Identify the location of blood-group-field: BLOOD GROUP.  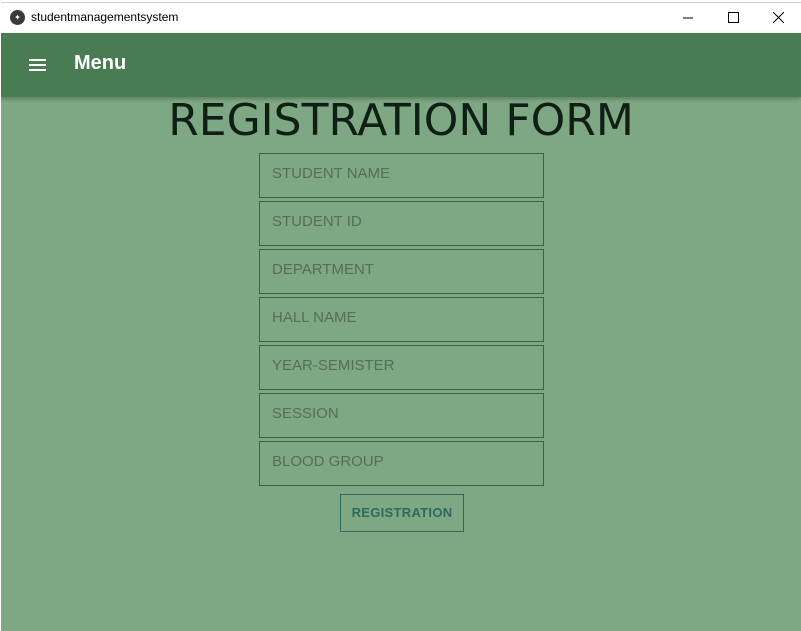
(401, 463).